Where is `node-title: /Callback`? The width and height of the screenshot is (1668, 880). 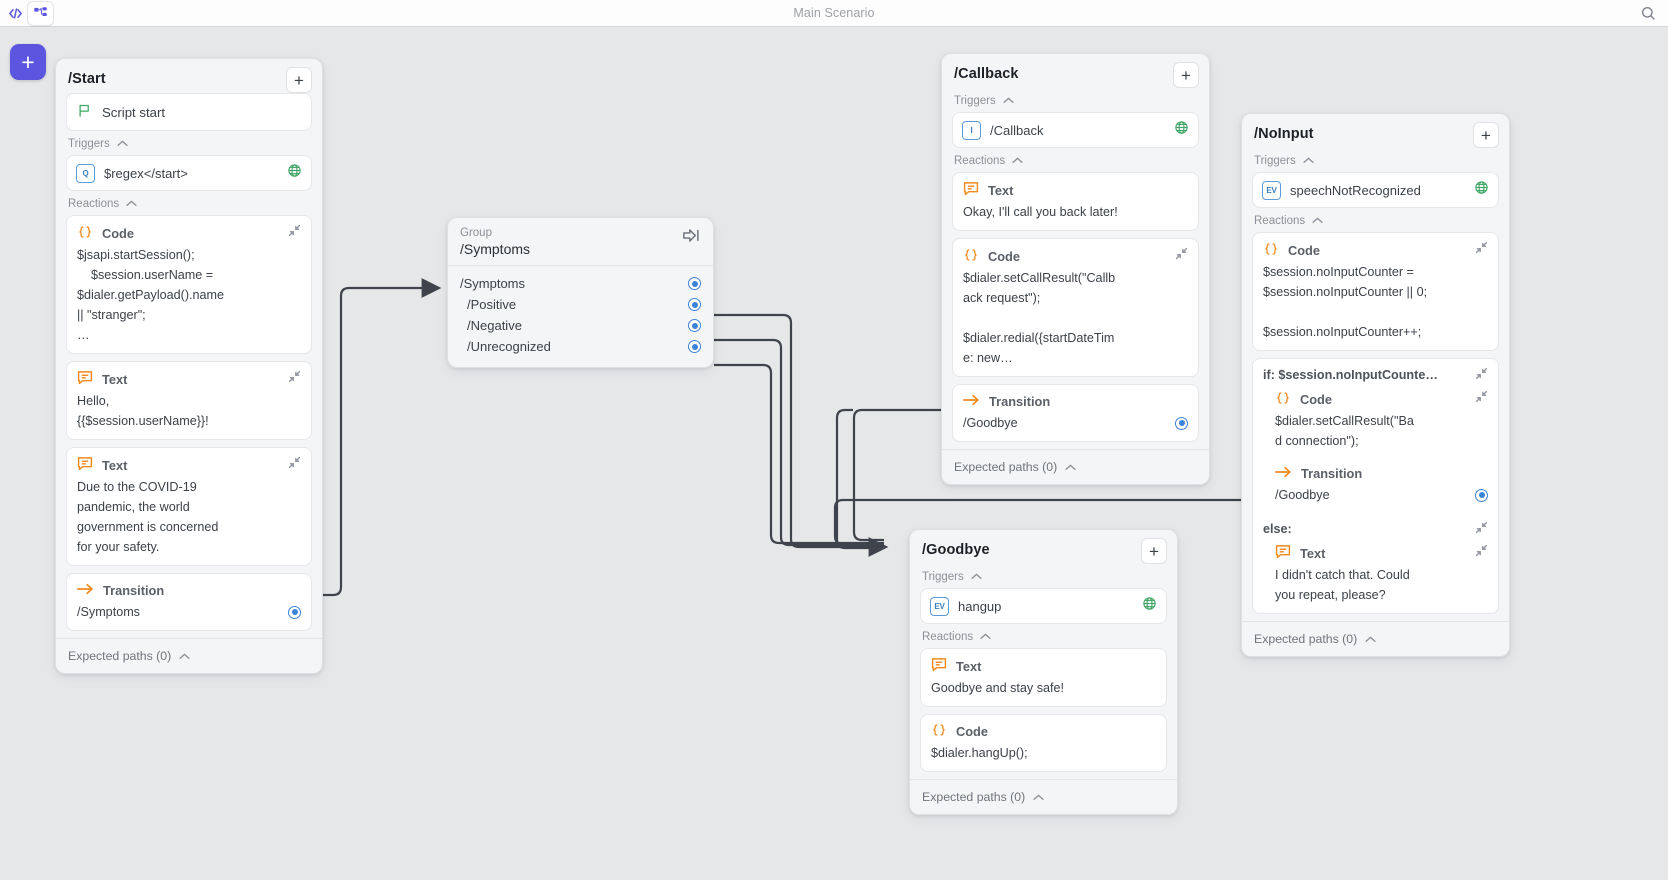
node-title: /Callback is located at coordinates (986, 74).